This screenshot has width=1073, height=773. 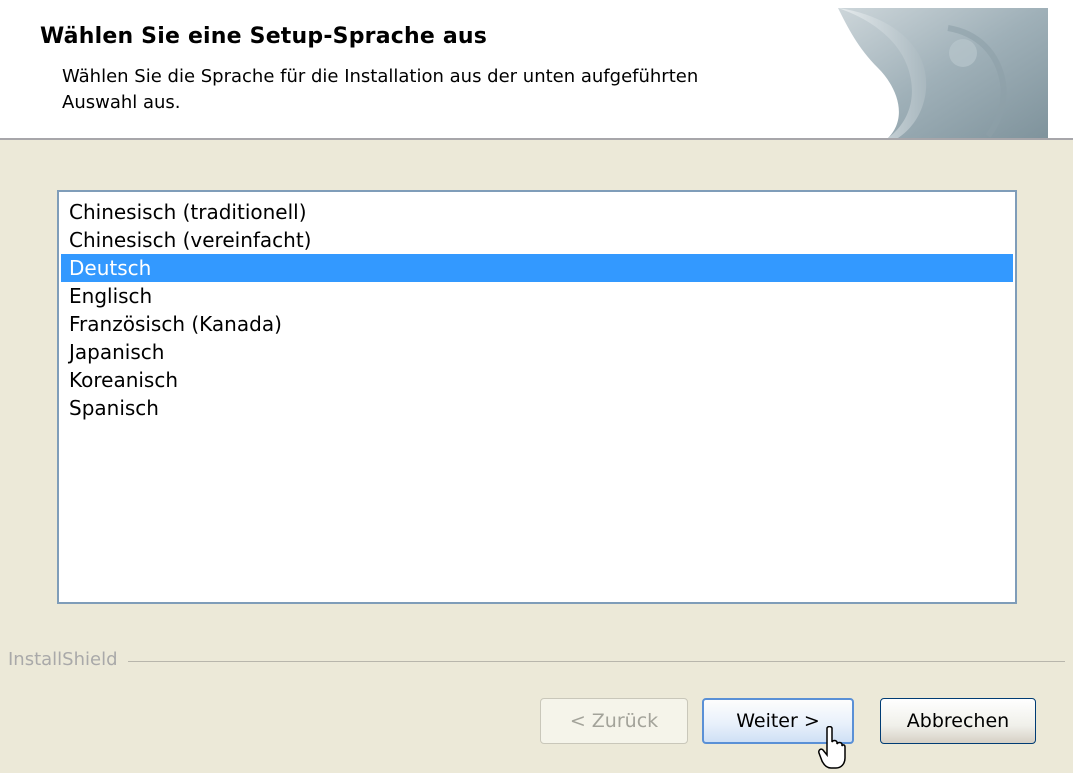 What do you see at coordinates (537, 240) in the screenshot?
I see `language-option: Chinesisch (vereinfacht)` at bounding box center [537, 240].